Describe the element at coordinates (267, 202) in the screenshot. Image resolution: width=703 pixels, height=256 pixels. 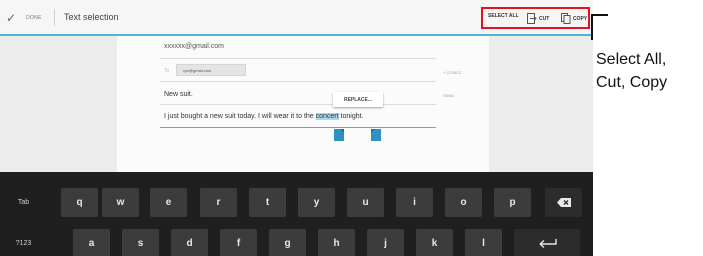
I see `key-t: t` at that location.